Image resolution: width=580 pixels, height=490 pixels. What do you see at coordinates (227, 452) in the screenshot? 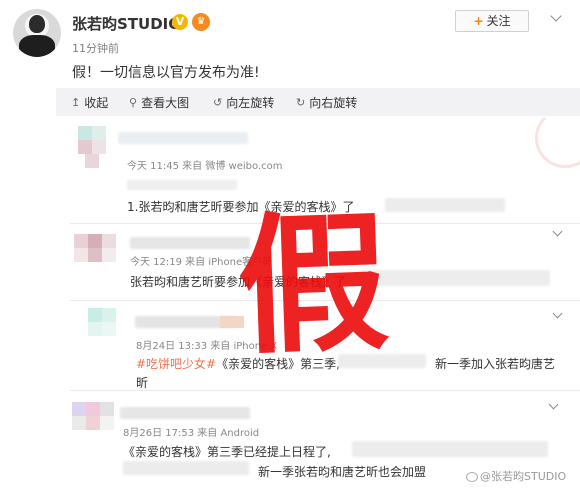
I see `comment-text: 《亲爱的客栈》第三季已经提上日程了,` at bounding box center [227, 452].